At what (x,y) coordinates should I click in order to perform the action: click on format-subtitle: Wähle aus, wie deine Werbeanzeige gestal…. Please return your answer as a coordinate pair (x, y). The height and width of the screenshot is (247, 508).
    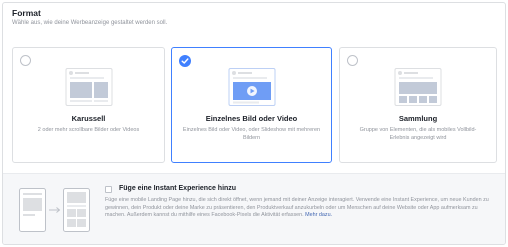
    Looking at the image, I should click on (90, 23).